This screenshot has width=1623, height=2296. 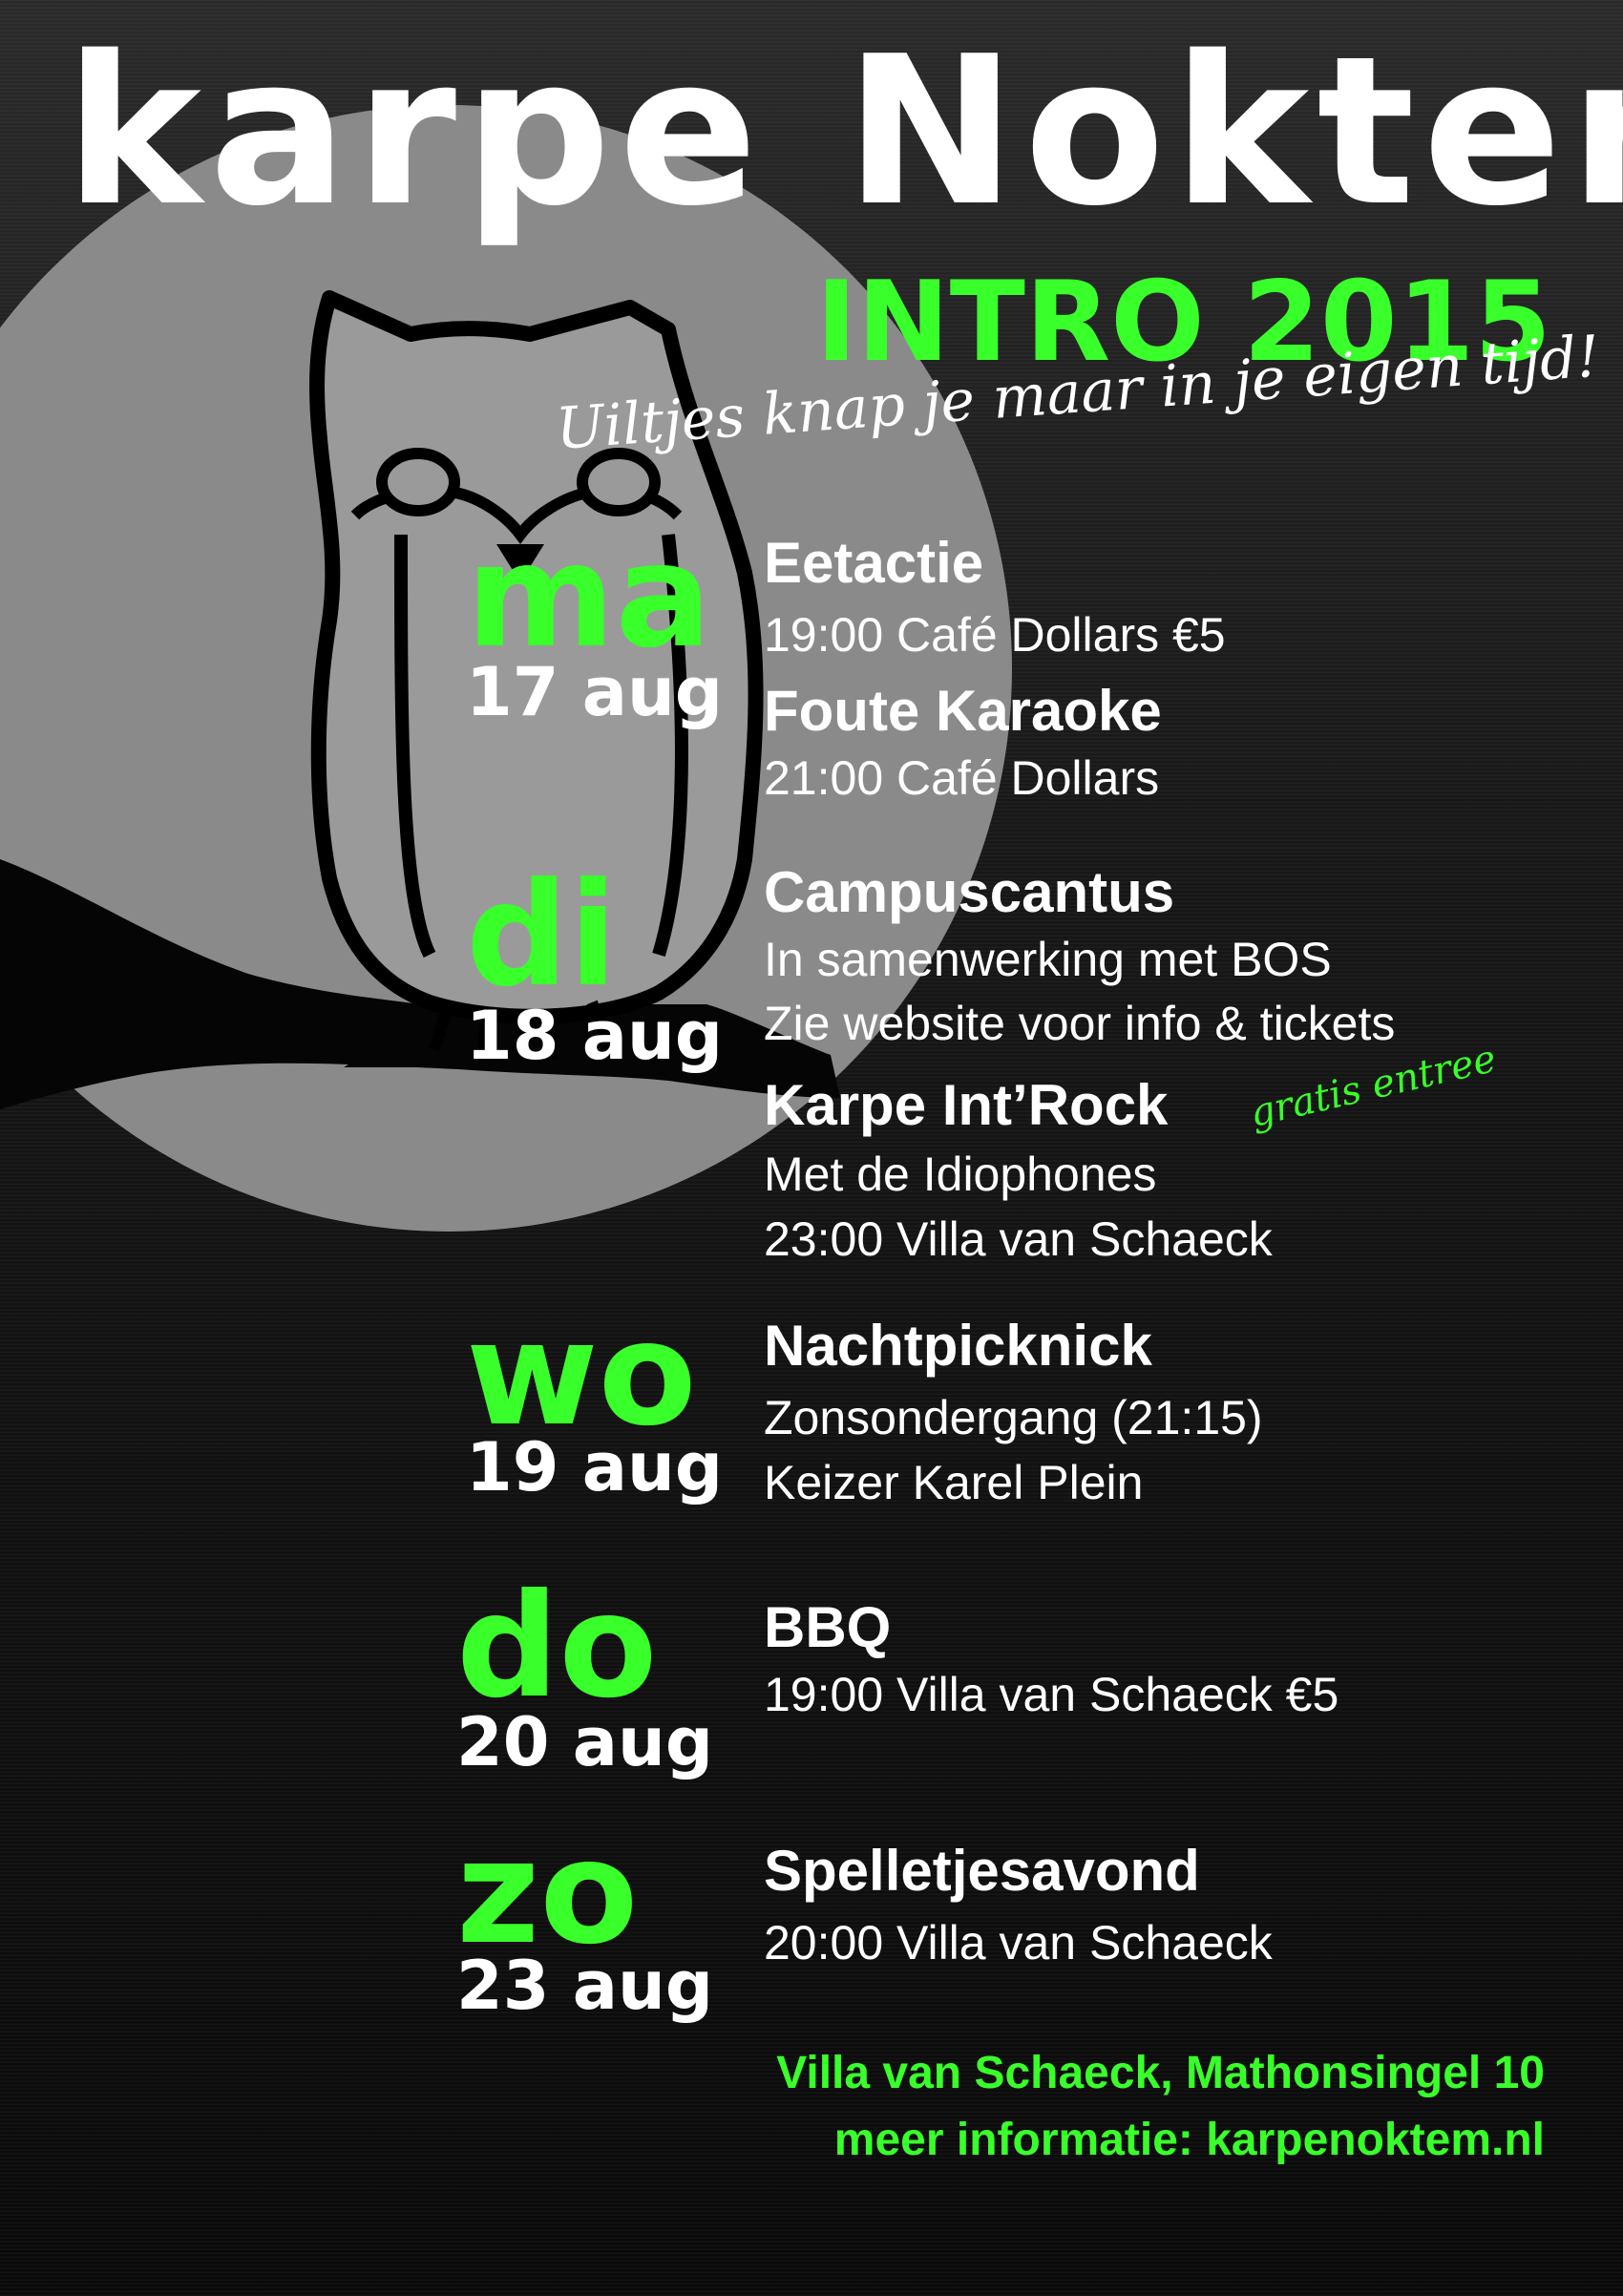 What do you see at coordinates (594, 1036) in the screenshot?
I see `date-label-di: 18 aug` at bounding box center [594, 1036].